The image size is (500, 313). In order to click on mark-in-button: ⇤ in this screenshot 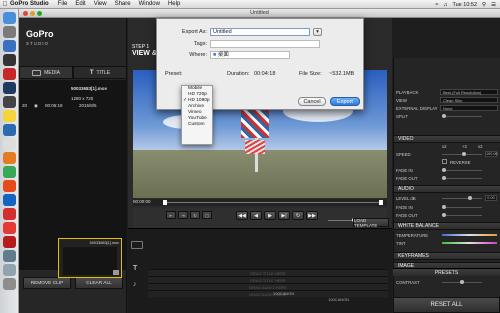, I will do `click(171, 215)`.